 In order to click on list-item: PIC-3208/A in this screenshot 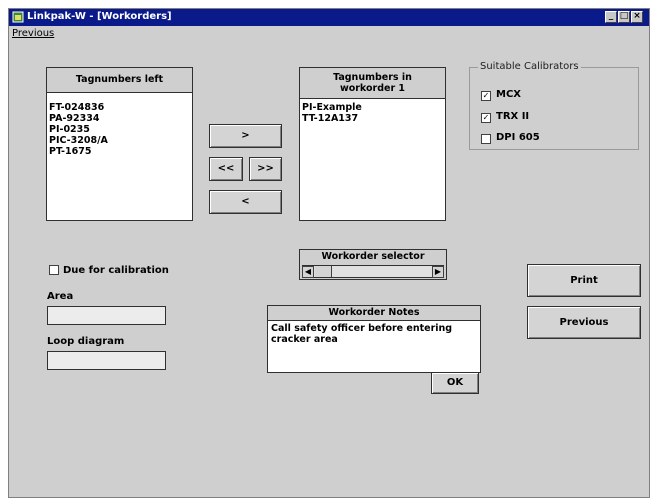, I will do `click(78, 140)`.